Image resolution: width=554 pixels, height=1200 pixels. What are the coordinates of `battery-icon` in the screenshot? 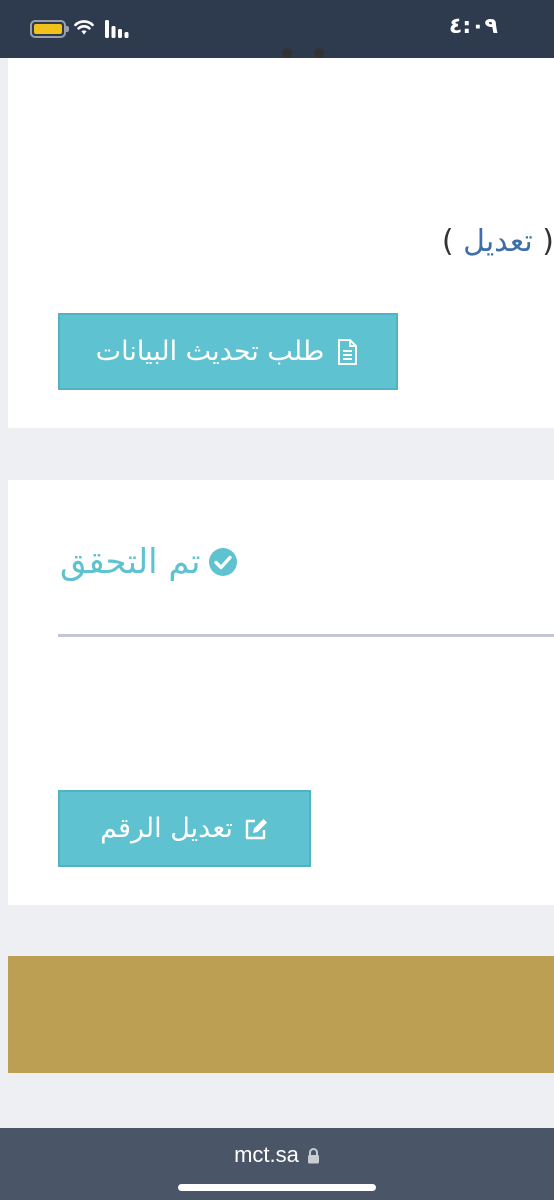 It's located at (49, 29).